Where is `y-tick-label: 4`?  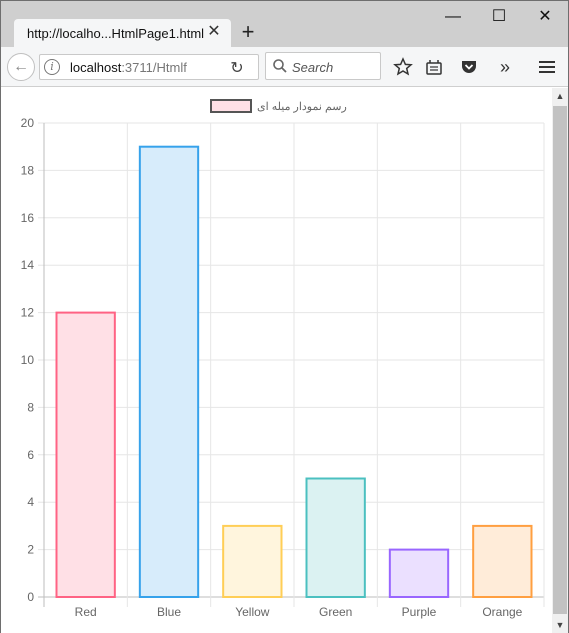
y-tick-label: 4 is located at coordinates (30, 502).